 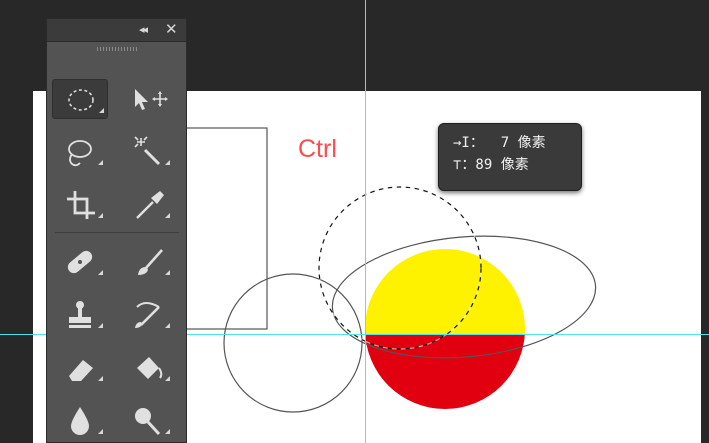 I want to click on tool-paint-bucket, so click(x=147, y=368).